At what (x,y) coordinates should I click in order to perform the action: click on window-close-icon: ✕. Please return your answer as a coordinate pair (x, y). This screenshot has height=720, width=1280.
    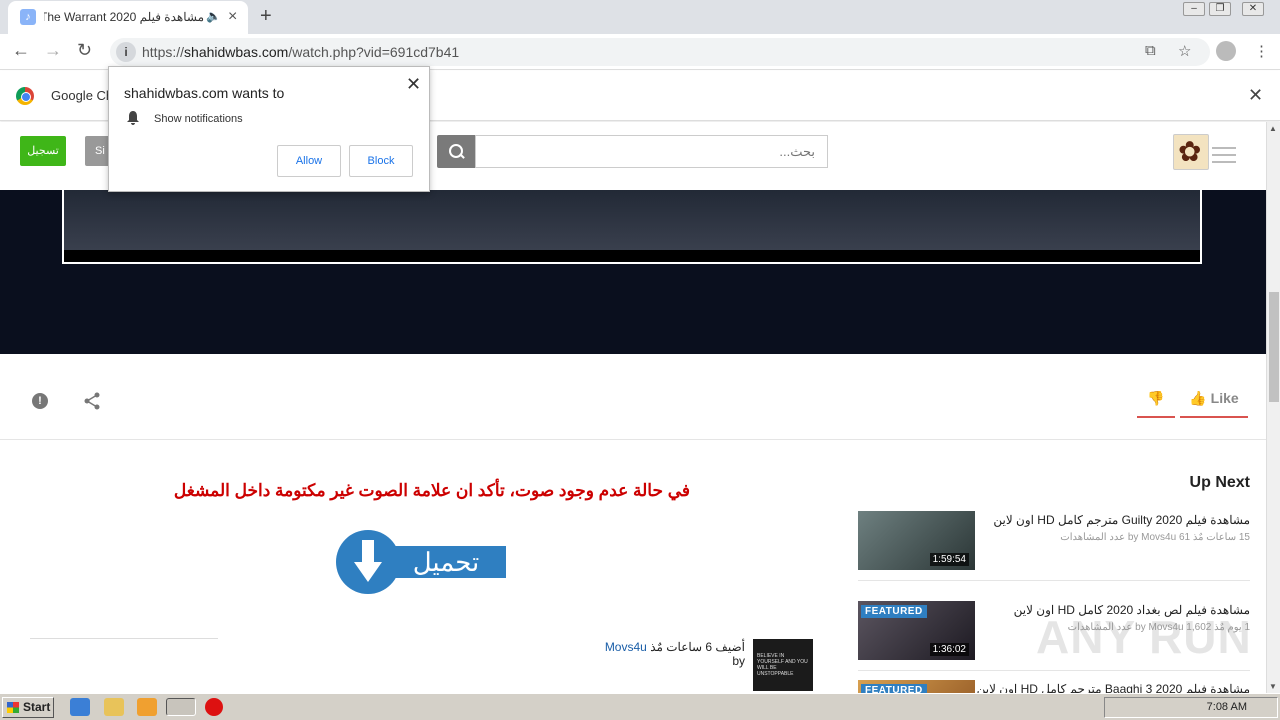
    Looking at the image, I should click on (1253, 9).